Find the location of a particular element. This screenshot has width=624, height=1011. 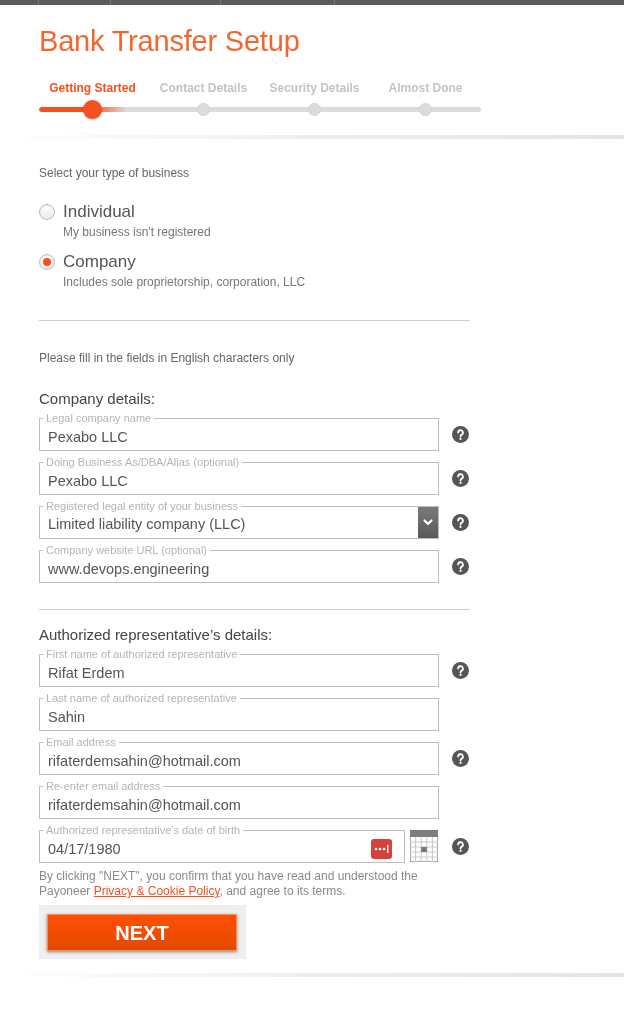

text-field: Company website URL (optional) www.devops.engineering is located at coordinates (239, 563).